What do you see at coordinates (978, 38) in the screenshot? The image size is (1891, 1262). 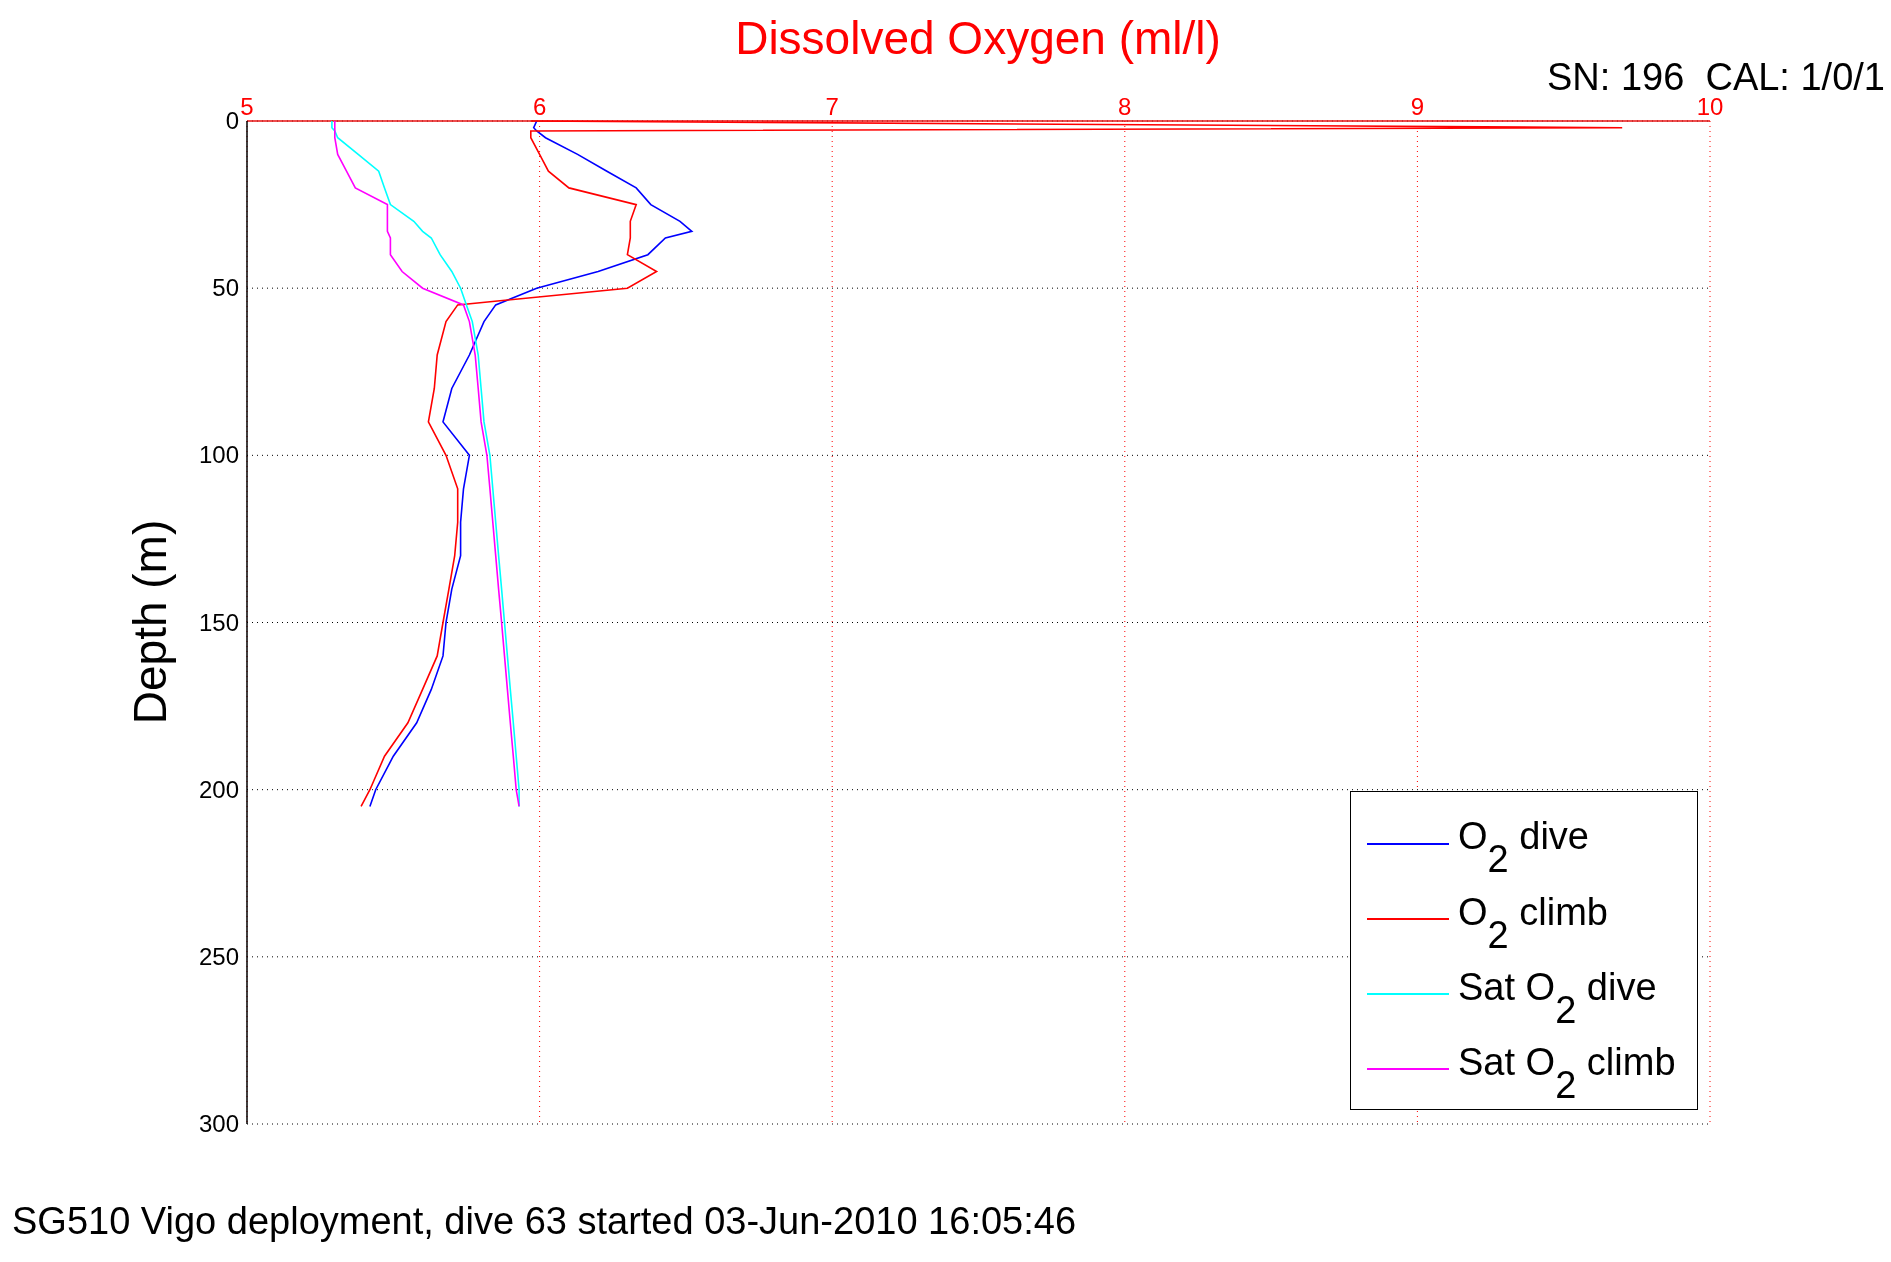 I see `chart-title: Dissolved Oxygen (ml/l)` at bounding box center [978, 38].